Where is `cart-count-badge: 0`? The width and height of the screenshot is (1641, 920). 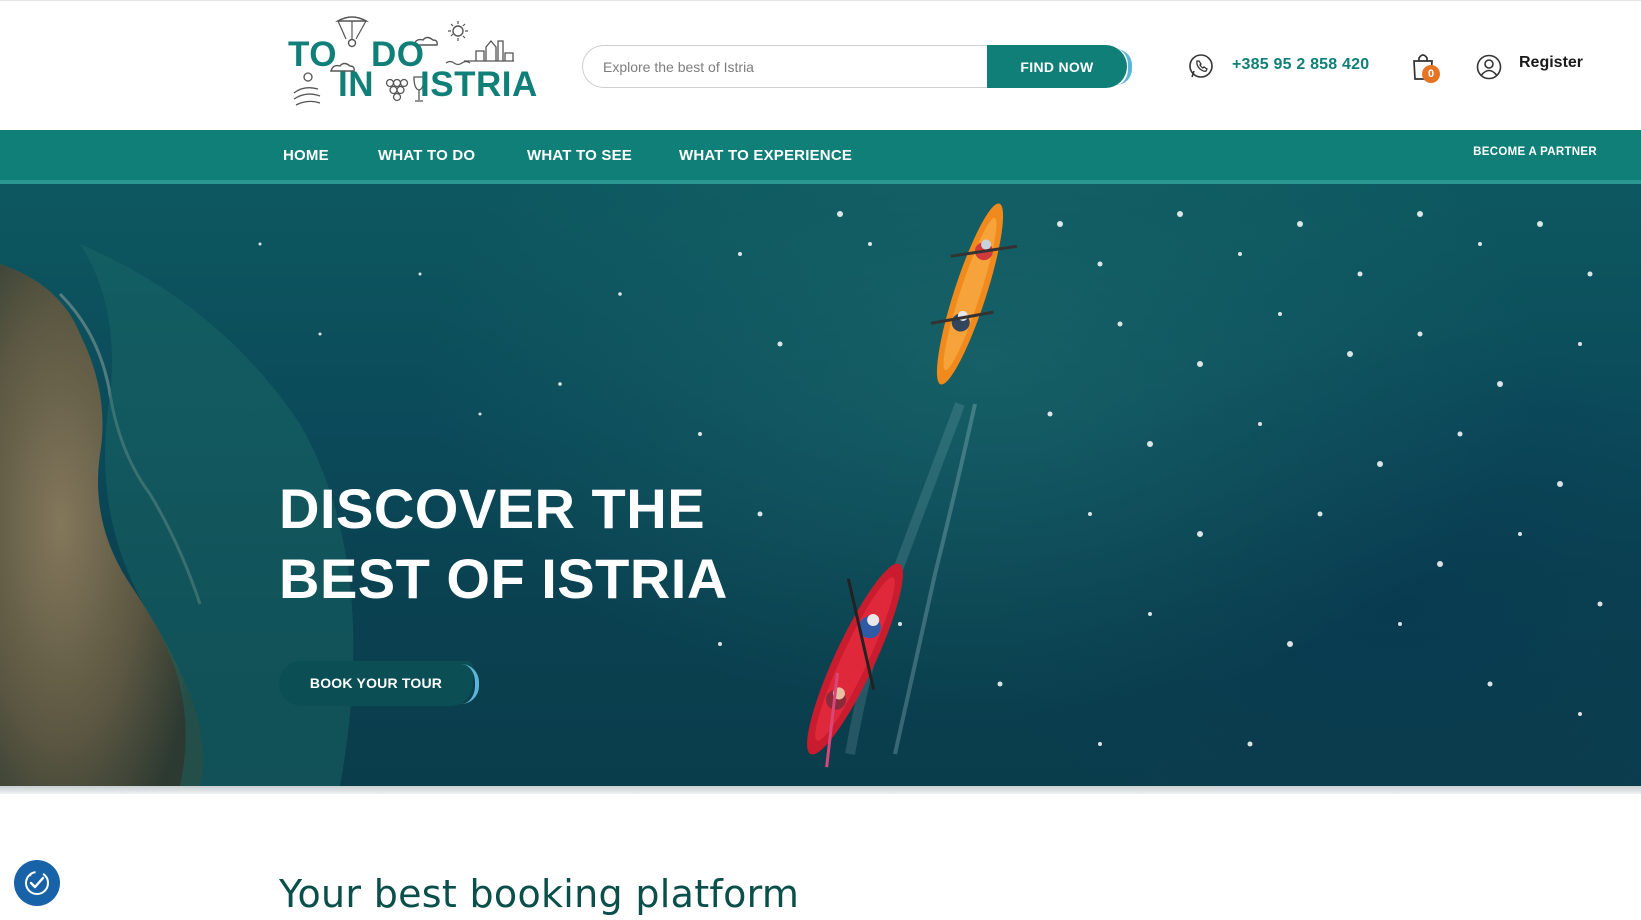 cart-count-badge: 0 is located at coordinates (1431, 74).